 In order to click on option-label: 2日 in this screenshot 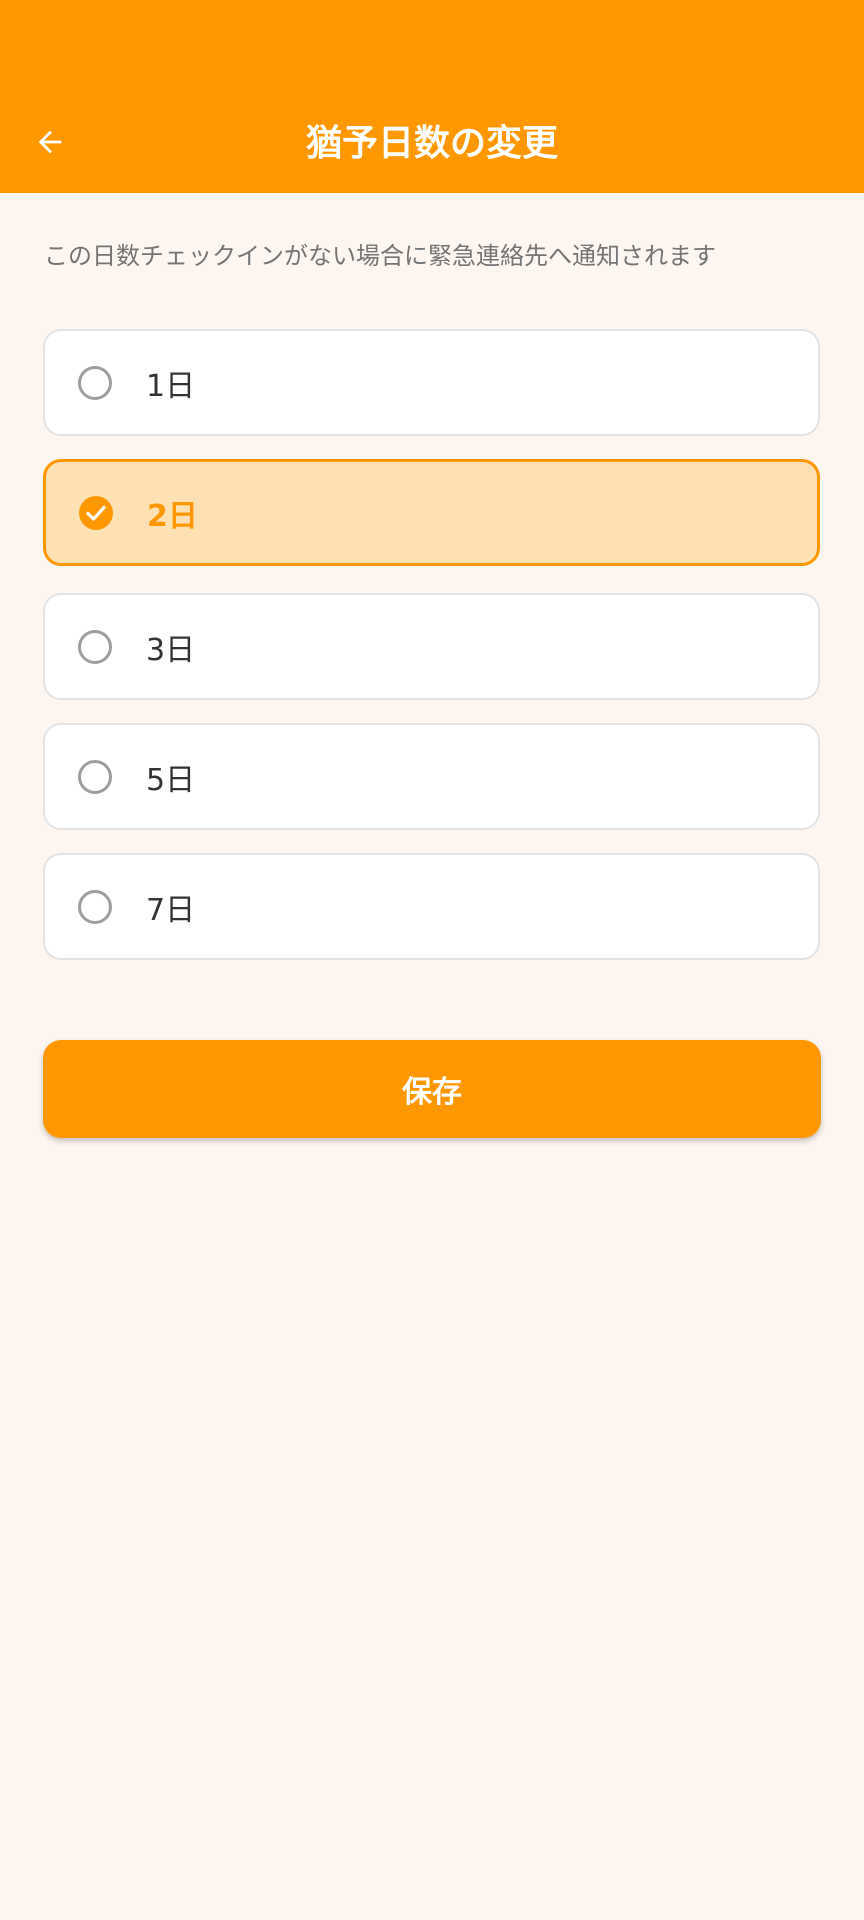, I will do `click(172, 516)`.